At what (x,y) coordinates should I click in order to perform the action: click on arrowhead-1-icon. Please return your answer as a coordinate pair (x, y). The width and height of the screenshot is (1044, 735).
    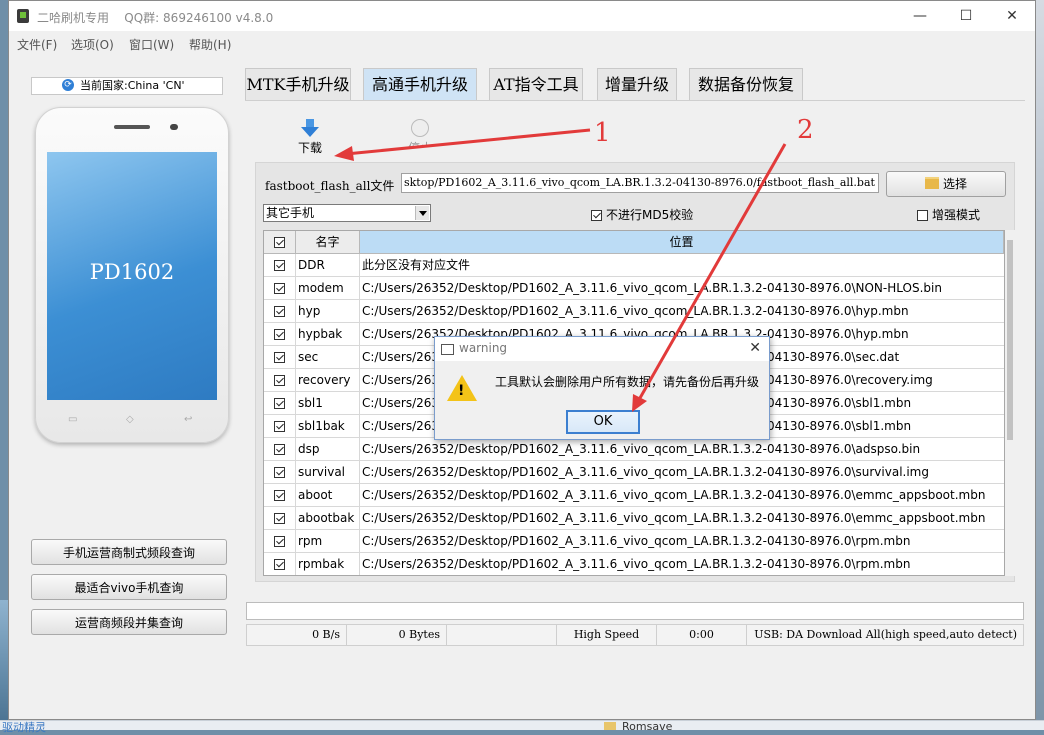
    Looking at the image, I should click on (344, 153).